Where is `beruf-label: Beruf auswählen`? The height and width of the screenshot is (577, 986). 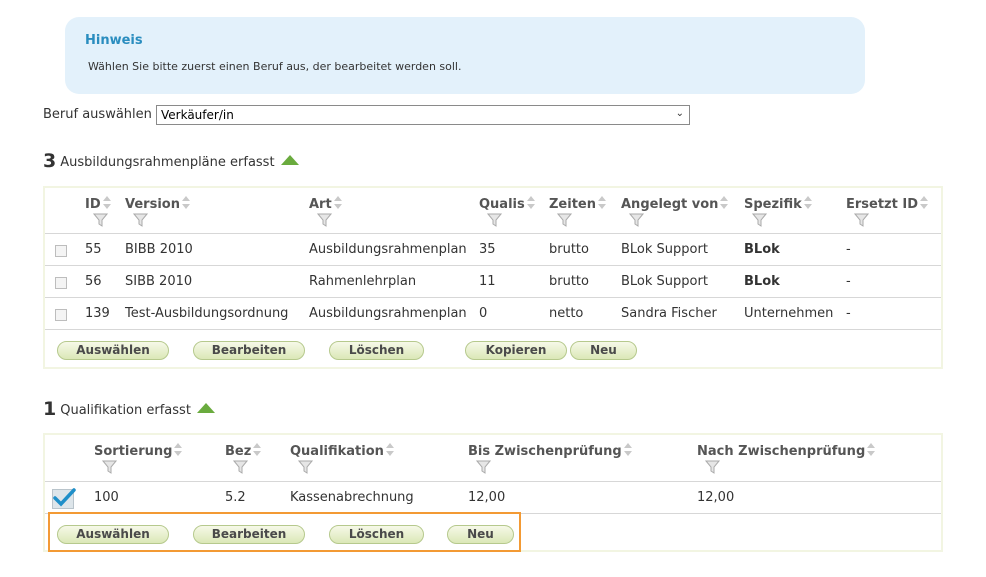
beruf-label: Beruf auswählen is located at coordinates (97, 114).